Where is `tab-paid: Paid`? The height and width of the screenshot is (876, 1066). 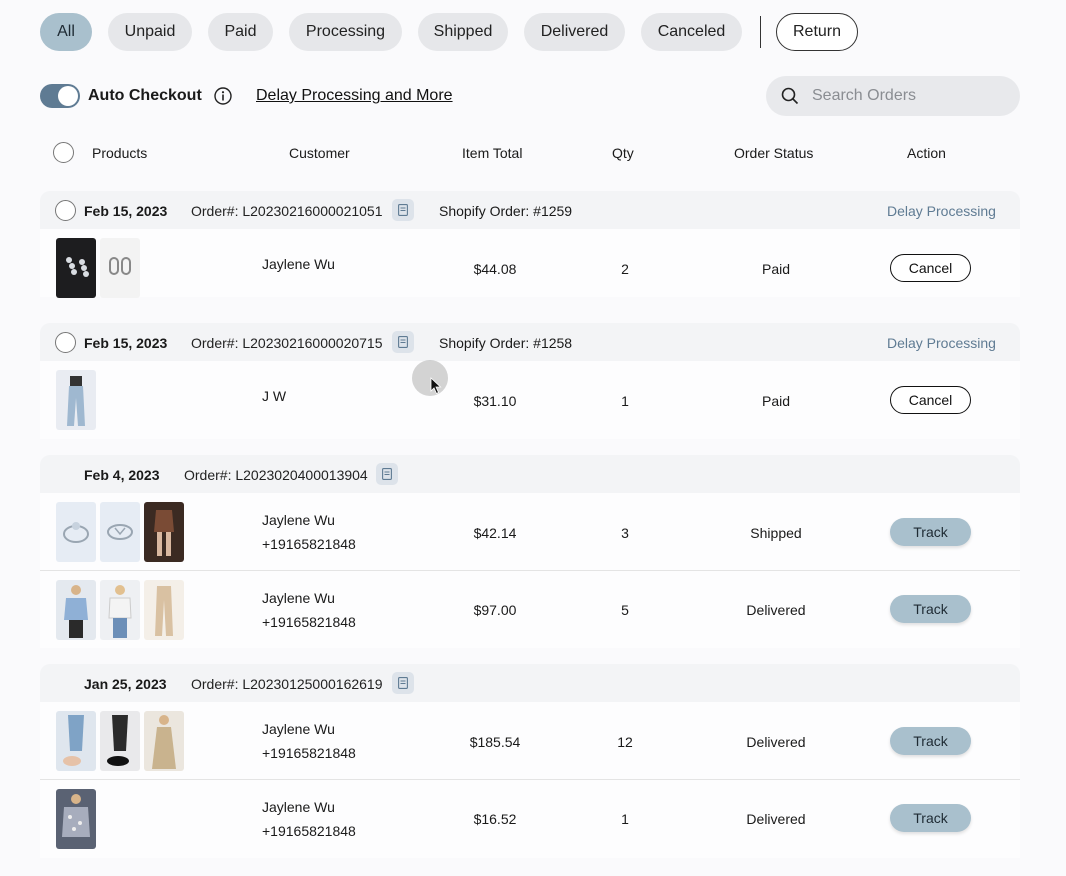 tab-paid: Paid is located at coordinates (240, 32).